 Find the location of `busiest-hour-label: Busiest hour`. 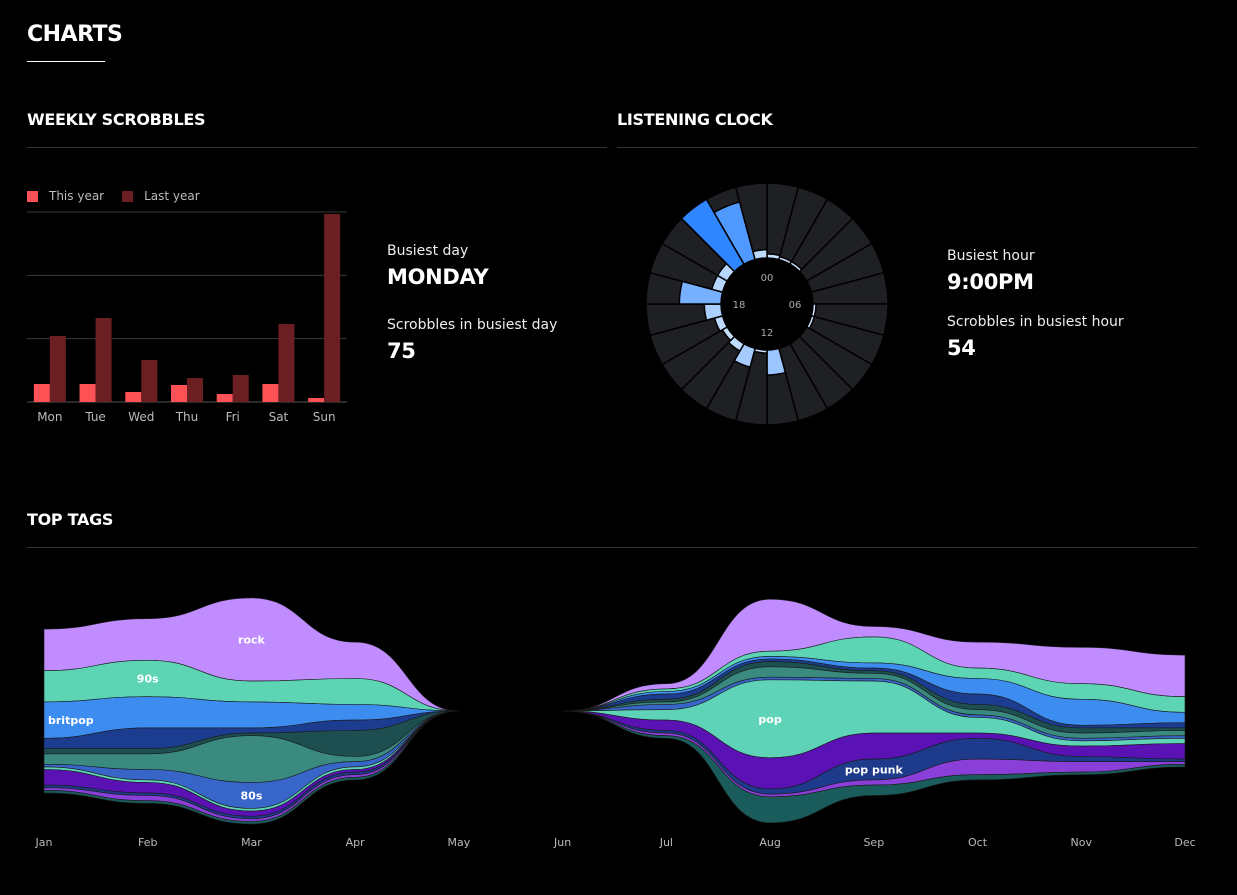

busiest-hour-label: Busiest hour is located at coordinates (991, 256).